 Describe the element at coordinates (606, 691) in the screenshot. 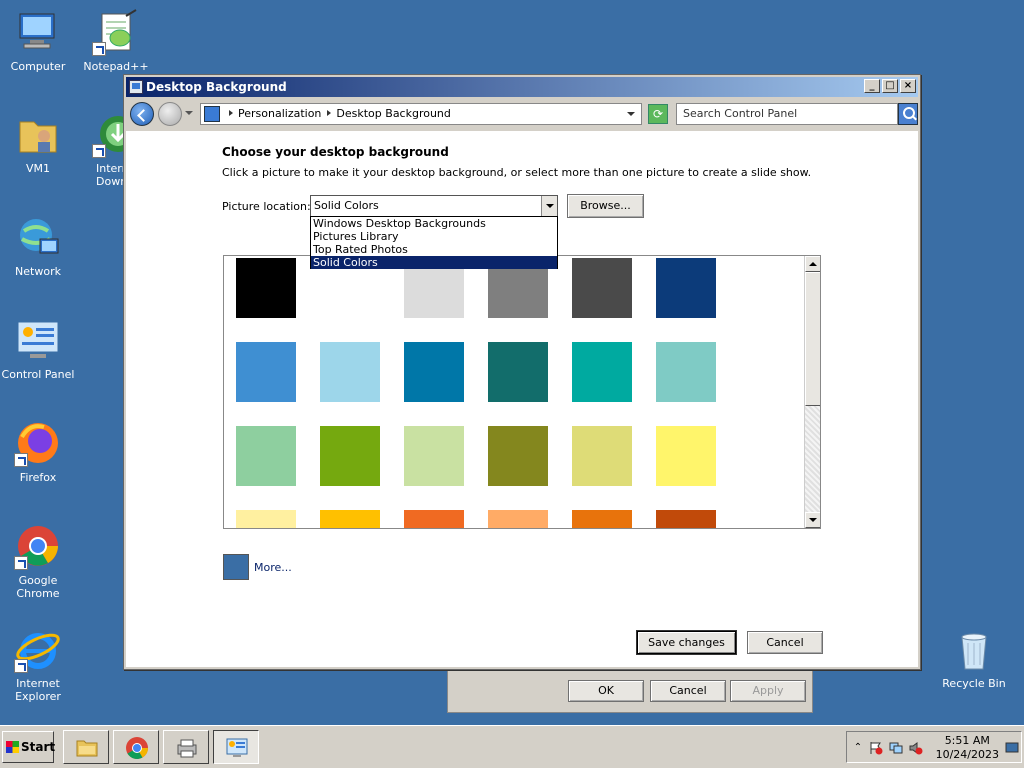

I see `ok-button: OK` at that location.